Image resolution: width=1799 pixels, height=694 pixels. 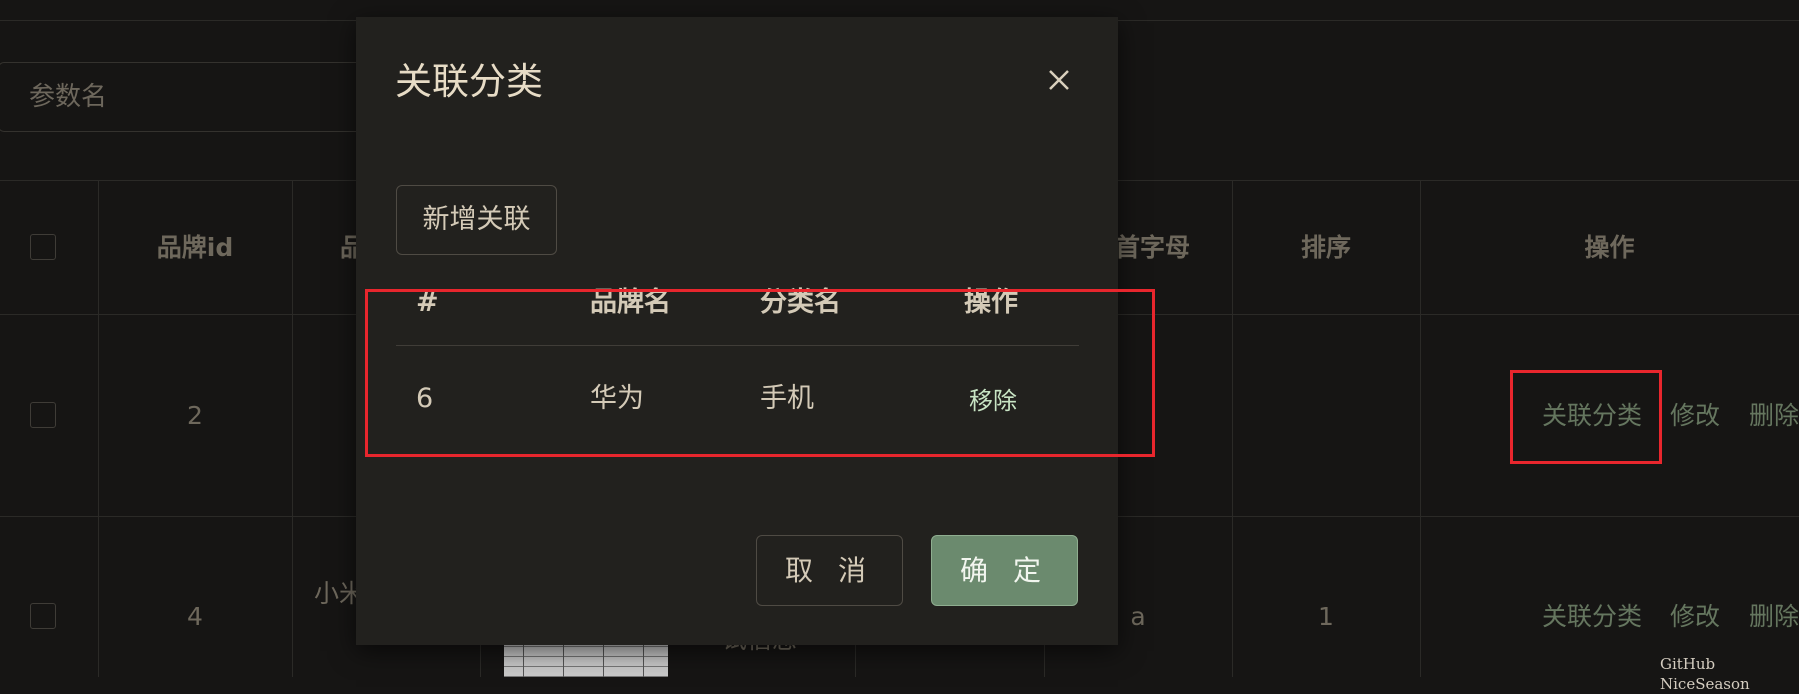 I want to click on header-brand-id: 品牌id, so click(x=195, y=247).